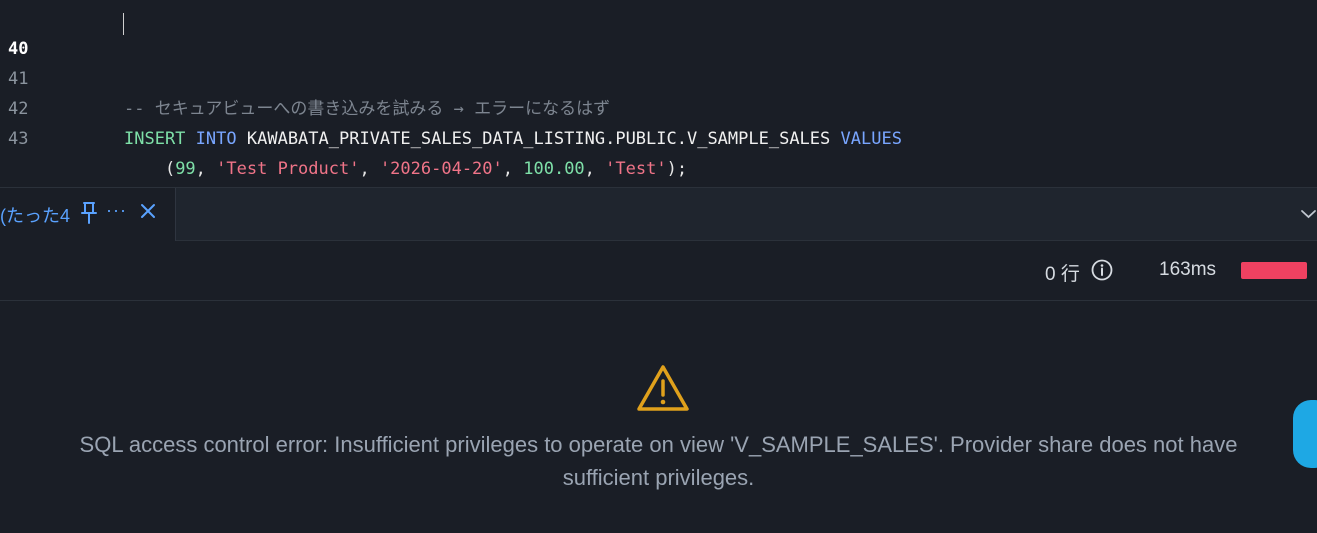 This screenshot has width=1317, height=533. I want to click on code-token: (, so click(150, 169).